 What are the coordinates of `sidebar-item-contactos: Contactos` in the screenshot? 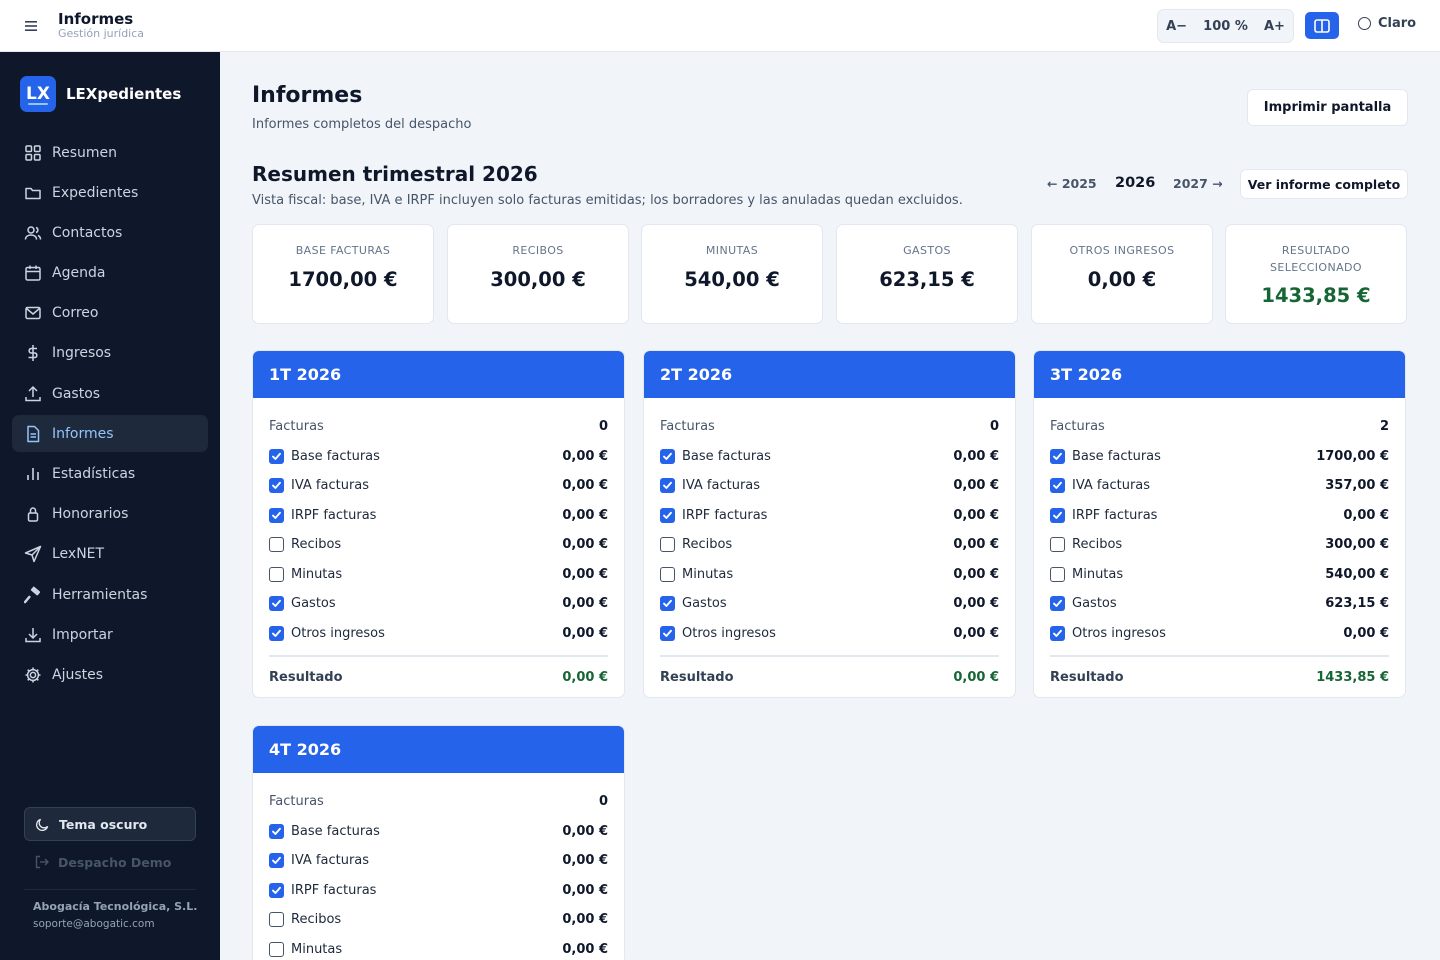 It's located at (110, 232).